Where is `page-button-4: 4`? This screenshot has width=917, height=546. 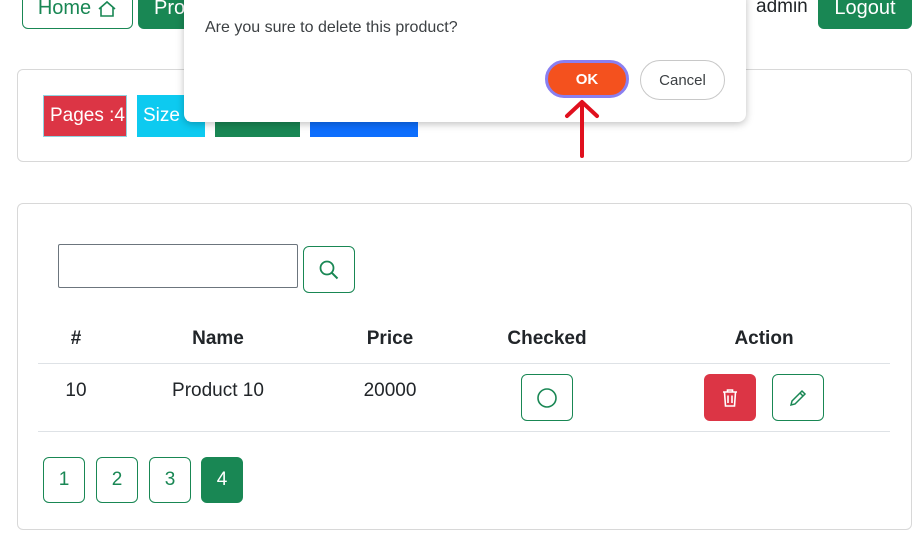 page-button-4: 4 is located at coordinates (222, 480).